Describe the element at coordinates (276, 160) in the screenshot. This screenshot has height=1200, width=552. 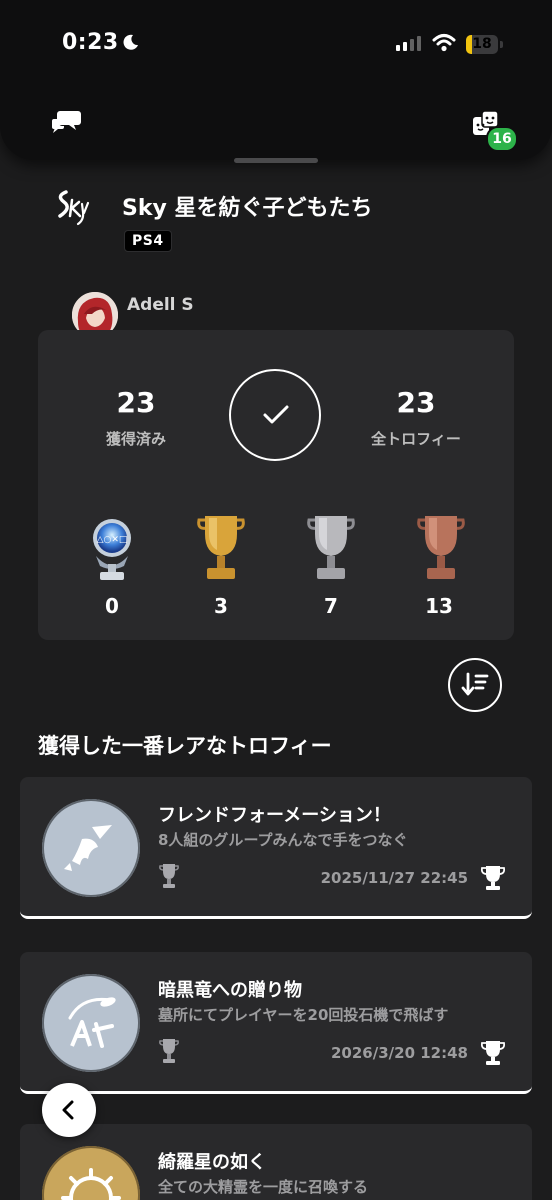
I see `sheet-handle` at that location.